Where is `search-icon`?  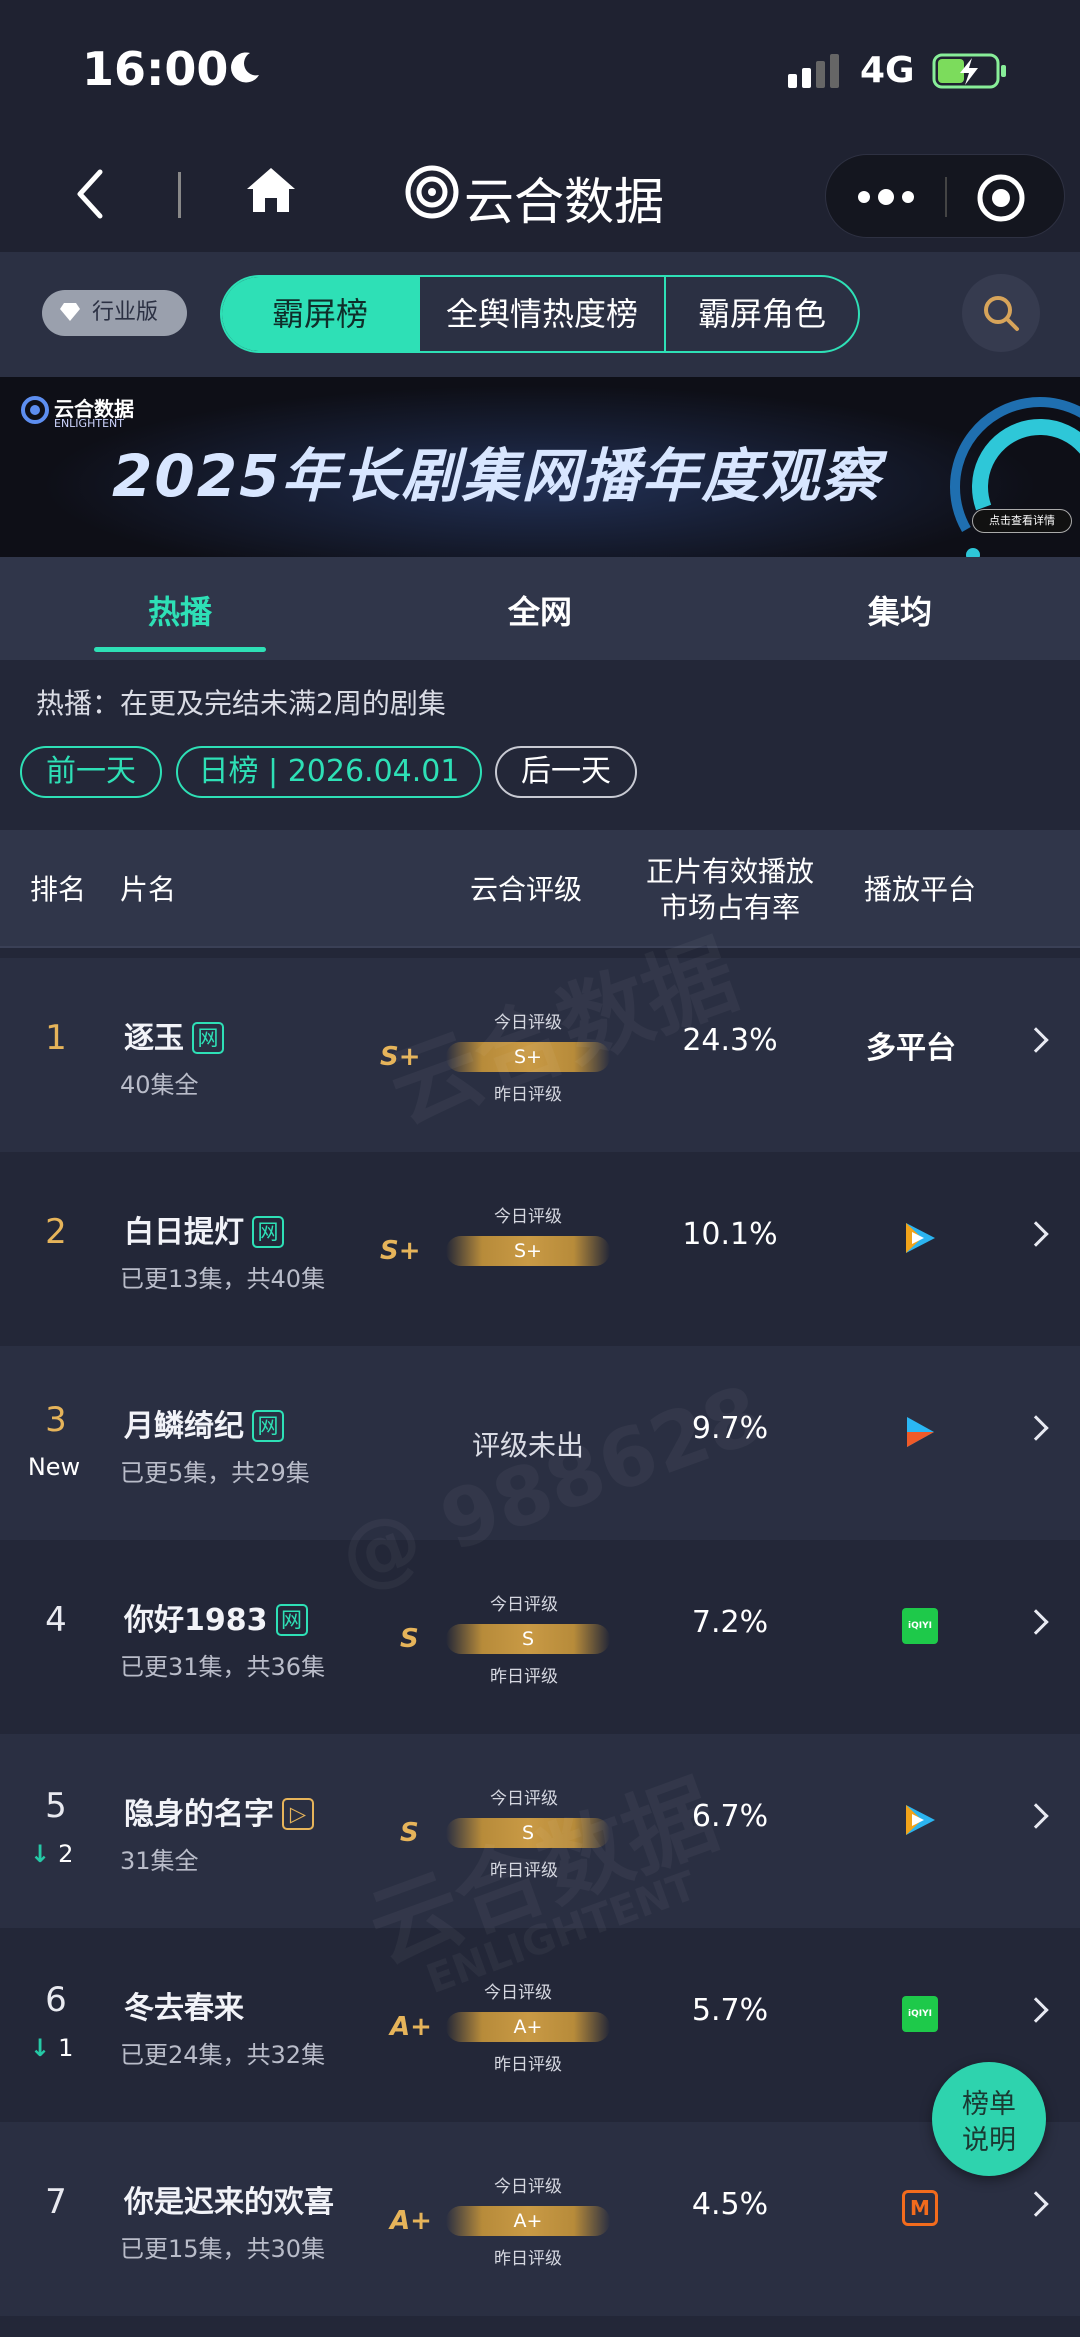
search-icon is located at coordinates (1001, 313).